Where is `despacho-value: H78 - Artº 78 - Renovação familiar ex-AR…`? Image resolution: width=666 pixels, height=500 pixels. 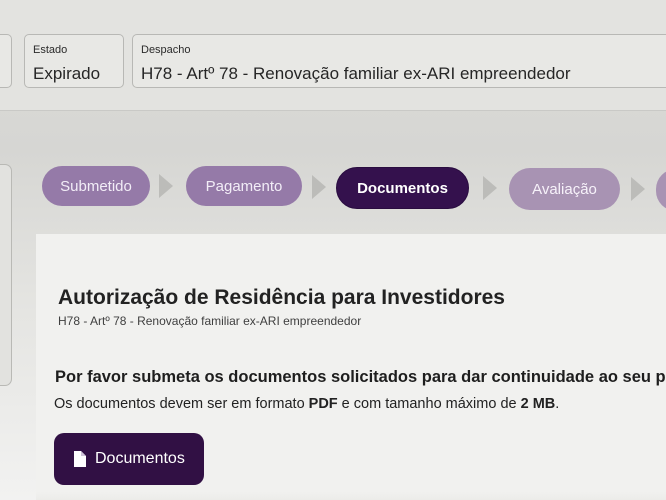 despacho-value: H78 - Artº 78 - Renovação familiar ex-AR… is located at coordinates (356, 73).